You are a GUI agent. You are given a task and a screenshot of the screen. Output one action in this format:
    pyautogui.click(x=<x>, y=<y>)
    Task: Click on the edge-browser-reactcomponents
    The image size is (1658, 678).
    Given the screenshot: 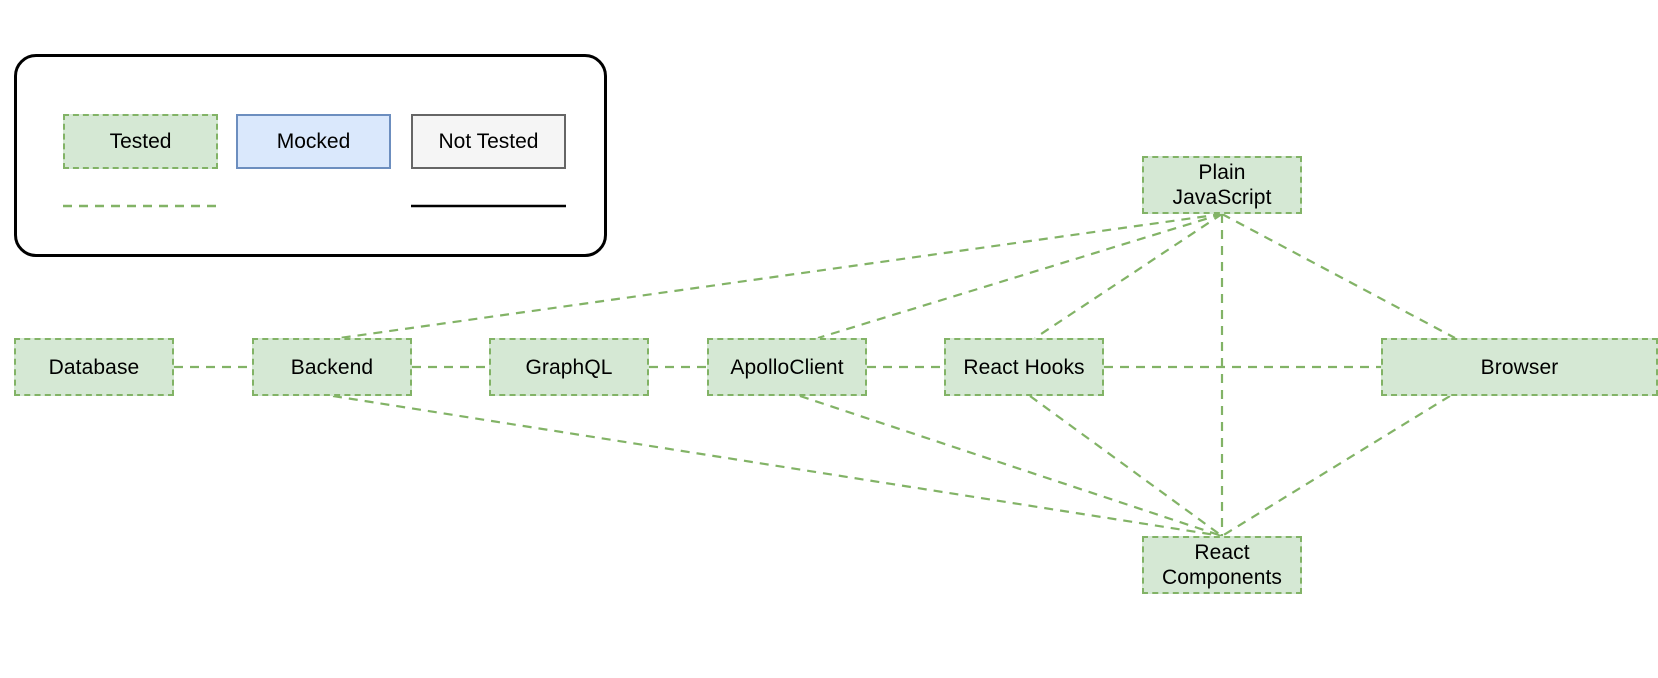 What is the action you would take?
    pyautogui.click(x=1336, y=466)
    